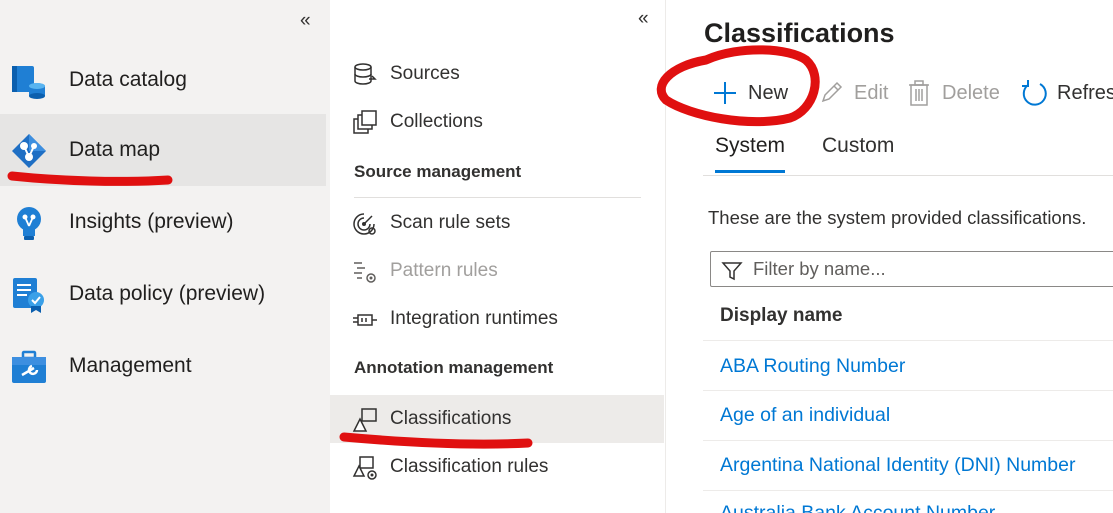 Image resolution: width=1113 pixels, height=513 pixels. Describe the element at coordinates (365, 320) in the screenshot. I see `integration-runtimes-icon` at that location.